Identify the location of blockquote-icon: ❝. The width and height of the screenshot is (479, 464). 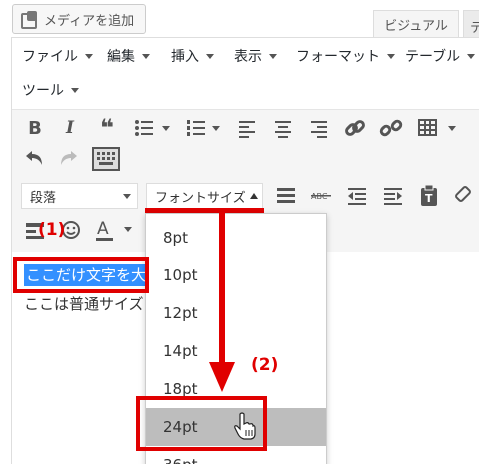
(107, 128).